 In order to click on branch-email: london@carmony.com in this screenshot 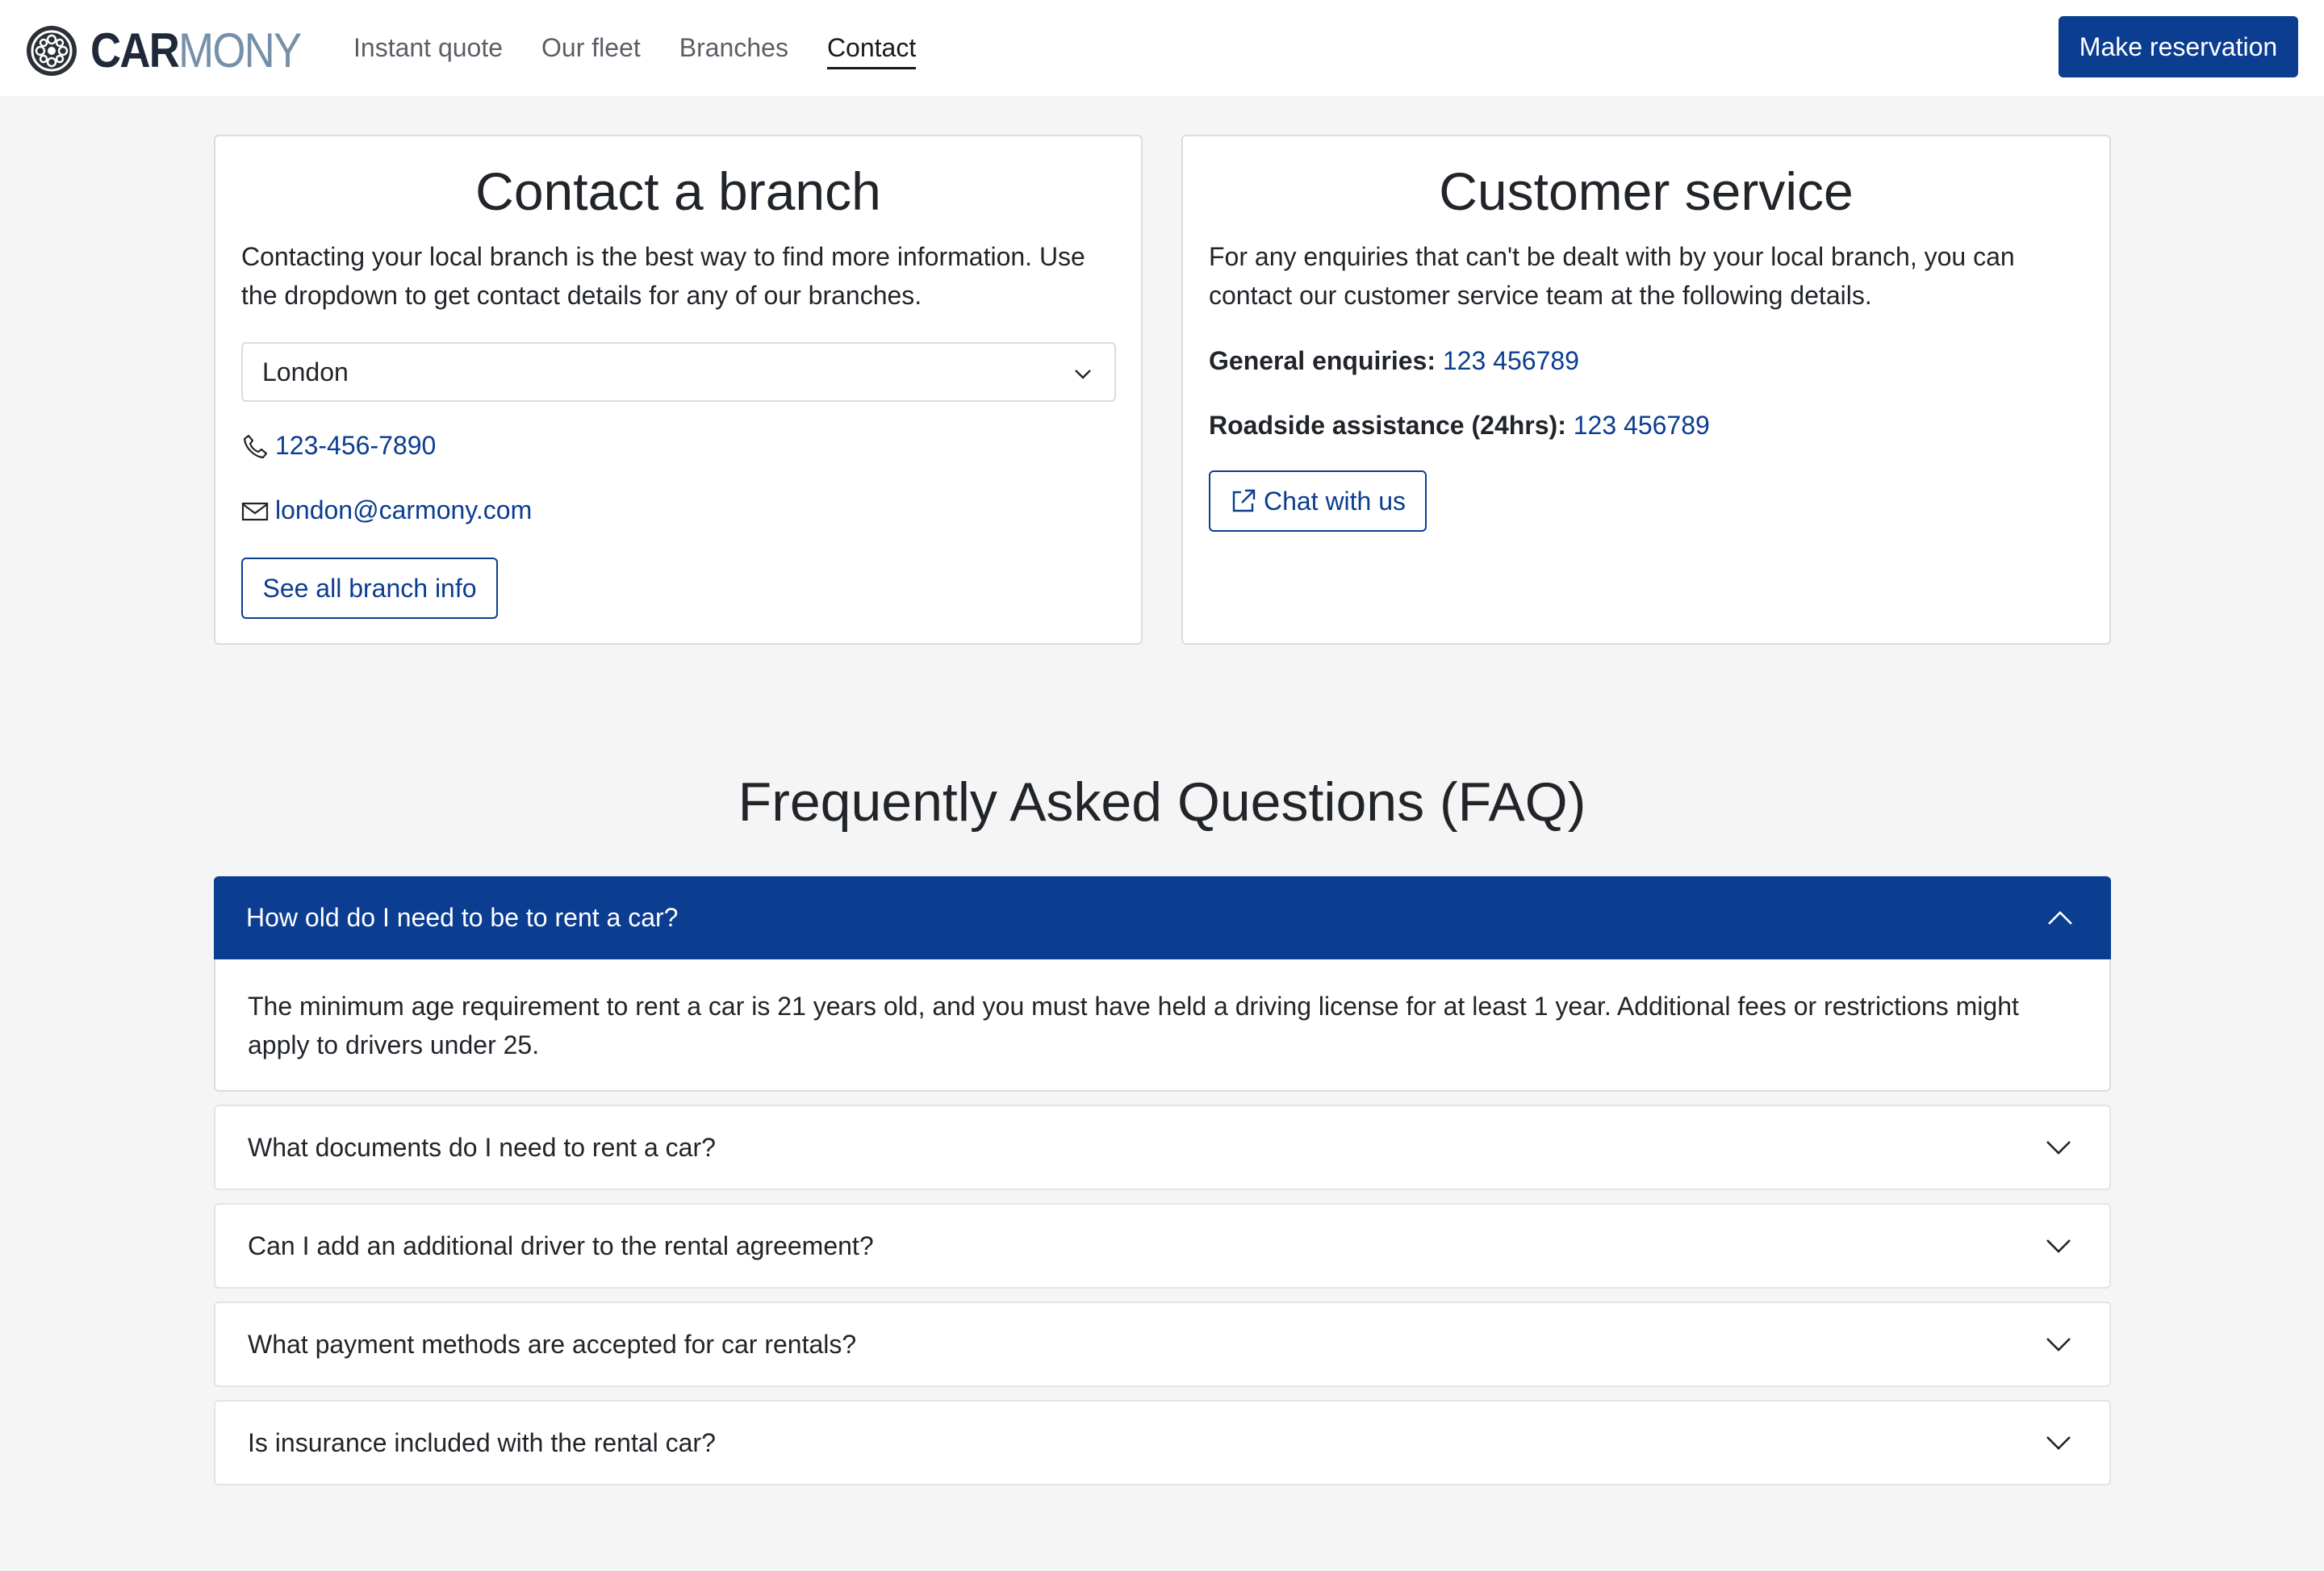, I will do `click(404, 510)`.